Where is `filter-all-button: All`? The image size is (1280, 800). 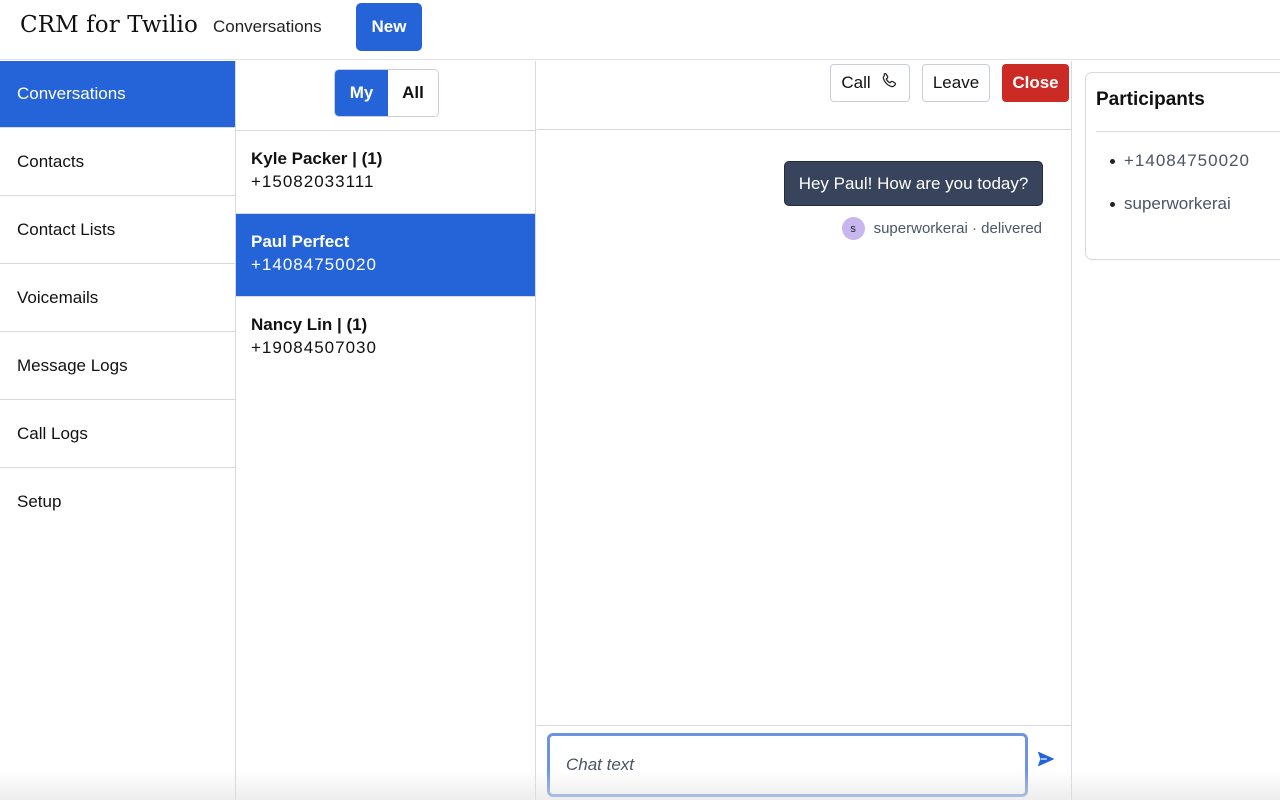
filter-all-button: All is located at coordinates (413, 93).